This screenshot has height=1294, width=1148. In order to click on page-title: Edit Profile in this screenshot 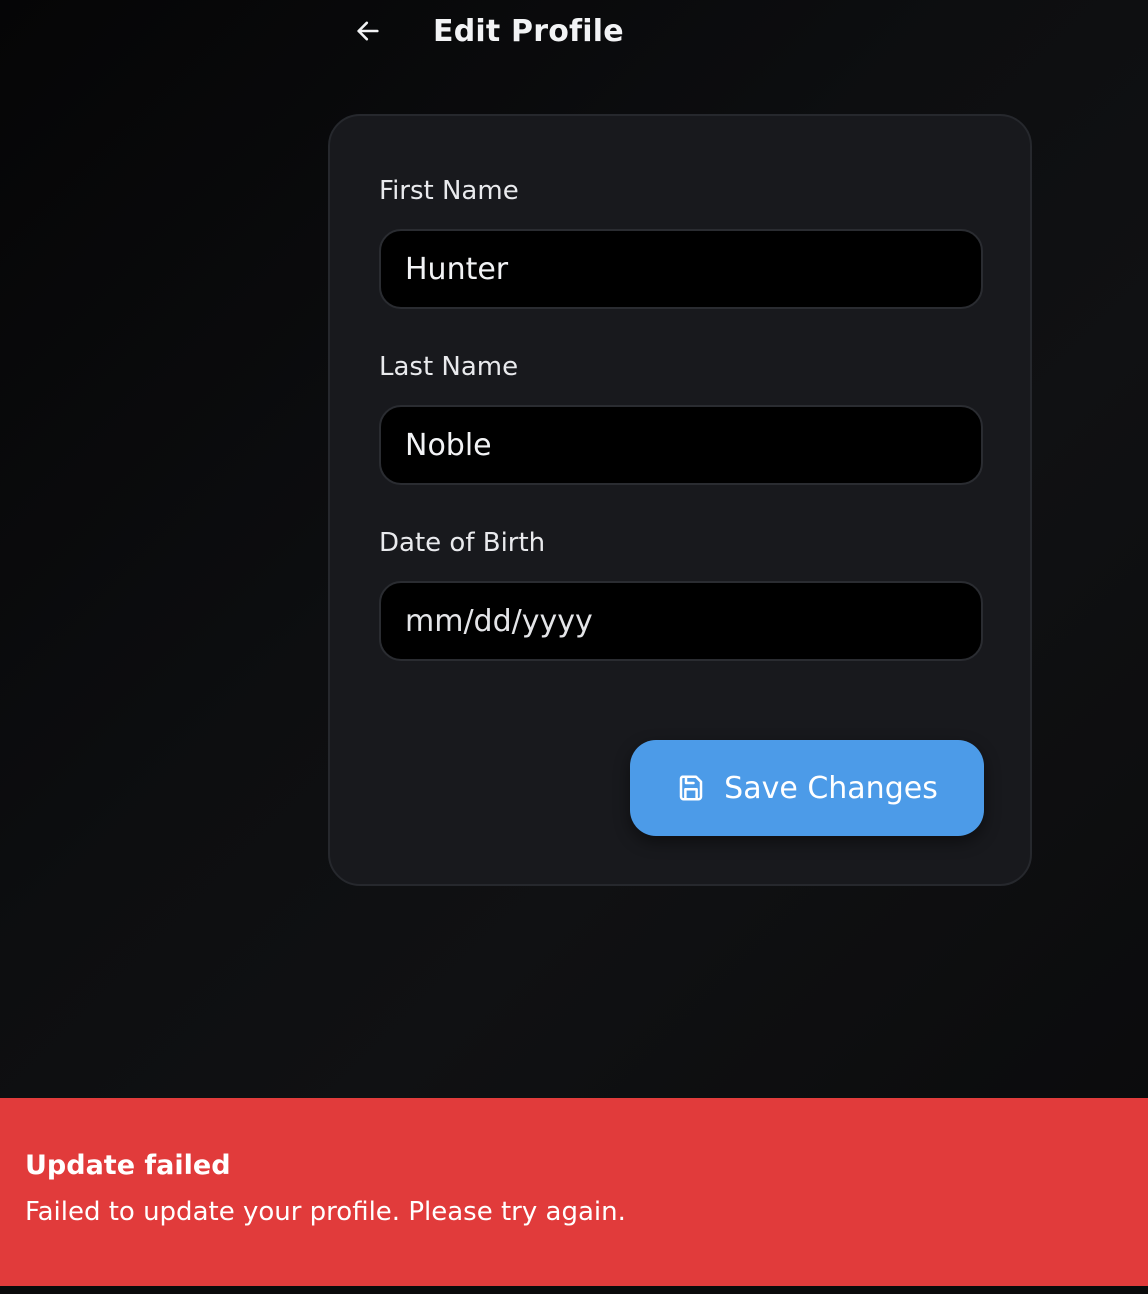, I will do `click(528, 31)`.